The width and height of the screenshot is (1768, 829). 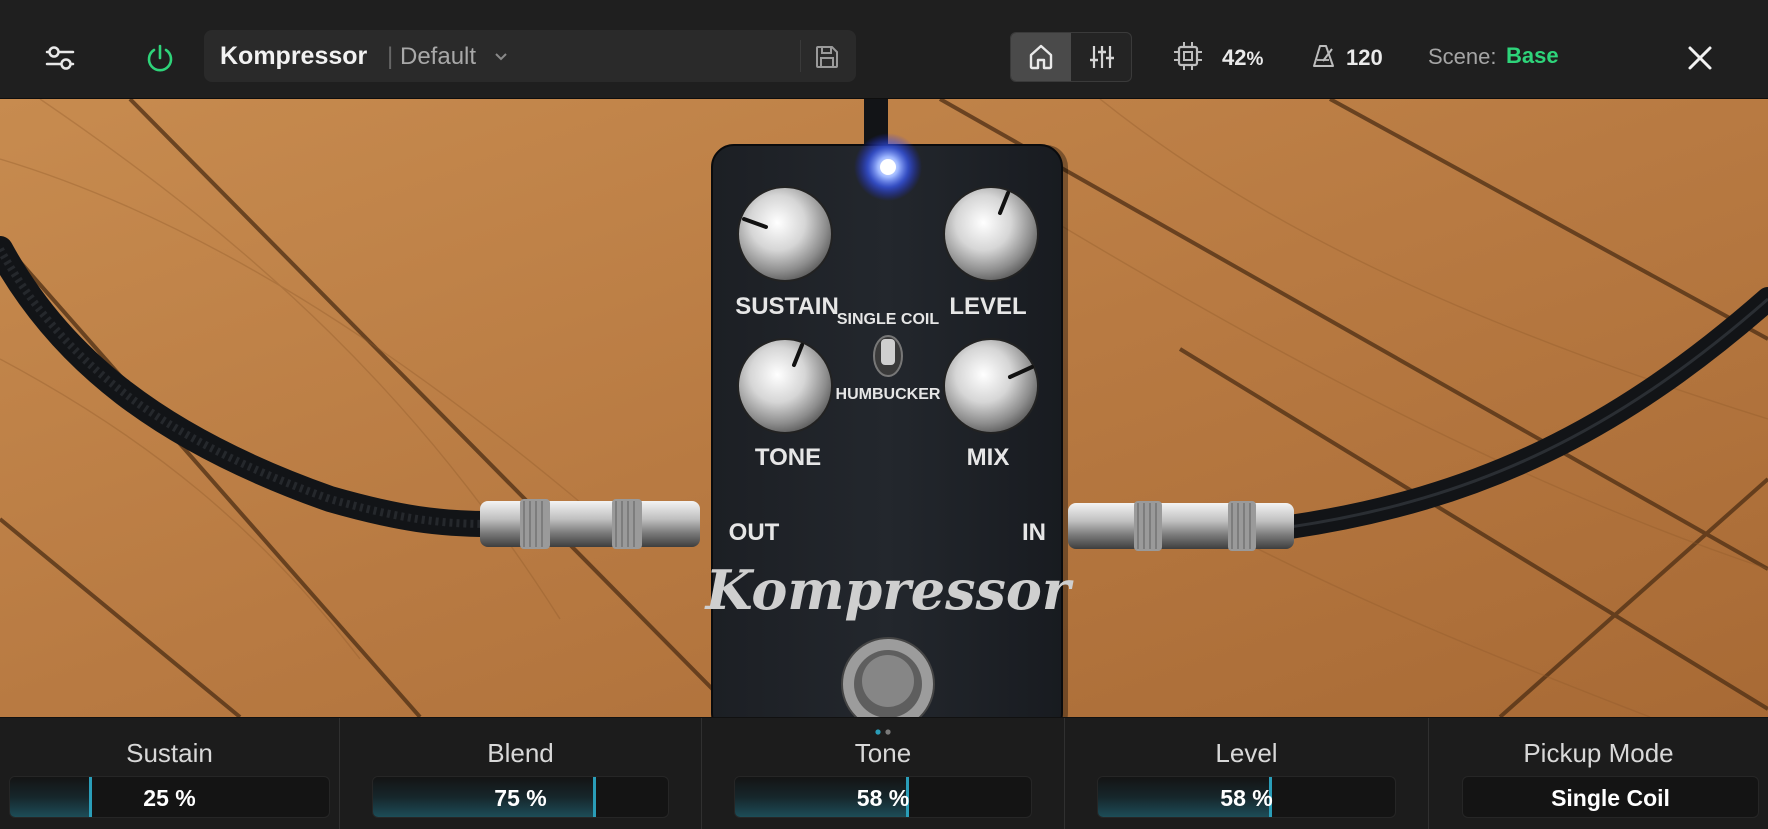 What do you see at coordinates (800, 56) in the screenshot?
I see `preset-divider` at bounding box center [800, 56].